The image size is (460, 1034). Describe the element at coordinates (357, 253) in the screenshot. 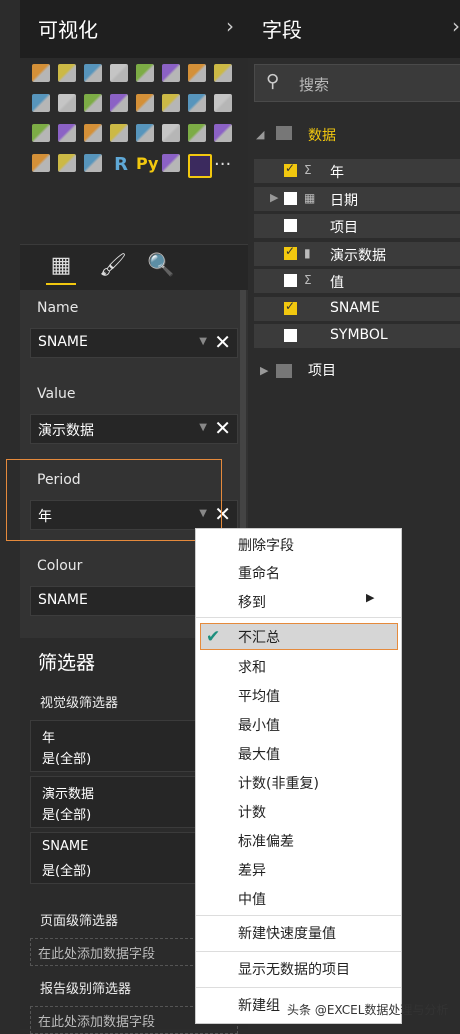

I see `field-row: ▮ 演示数据` at that location.